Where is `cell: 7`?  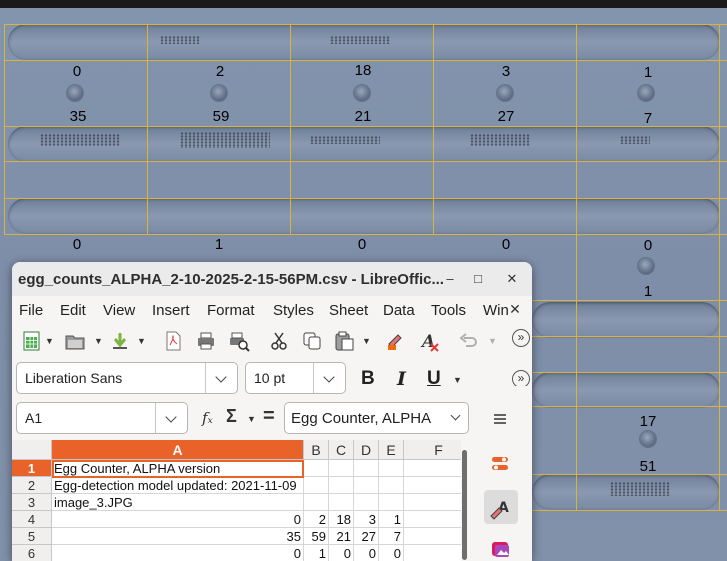
cell: 7 is located at coordinates (391, 536).